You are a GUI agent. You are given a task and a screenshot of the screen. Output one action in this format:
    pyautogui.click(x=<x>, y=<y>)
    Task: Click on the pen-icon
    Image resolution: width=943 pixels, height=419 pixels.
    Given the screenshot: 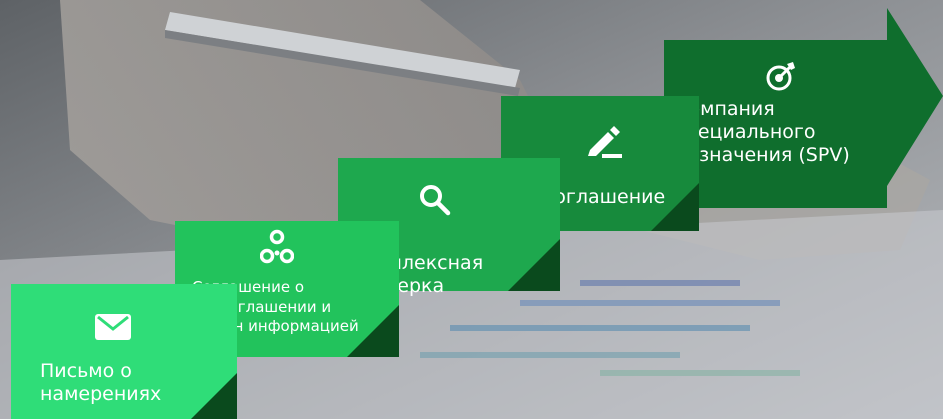 What is the action you would take?
    pyautogui.click(x=604, y=144)
    